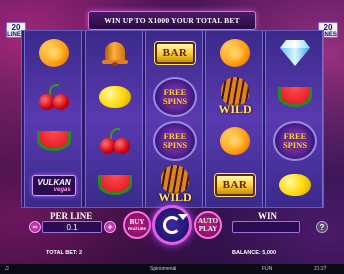 Image resolution: width=344 pixels, height=274 pixels. I want to click on total-bet: TOTAL BET: 2, so click(64, 253).